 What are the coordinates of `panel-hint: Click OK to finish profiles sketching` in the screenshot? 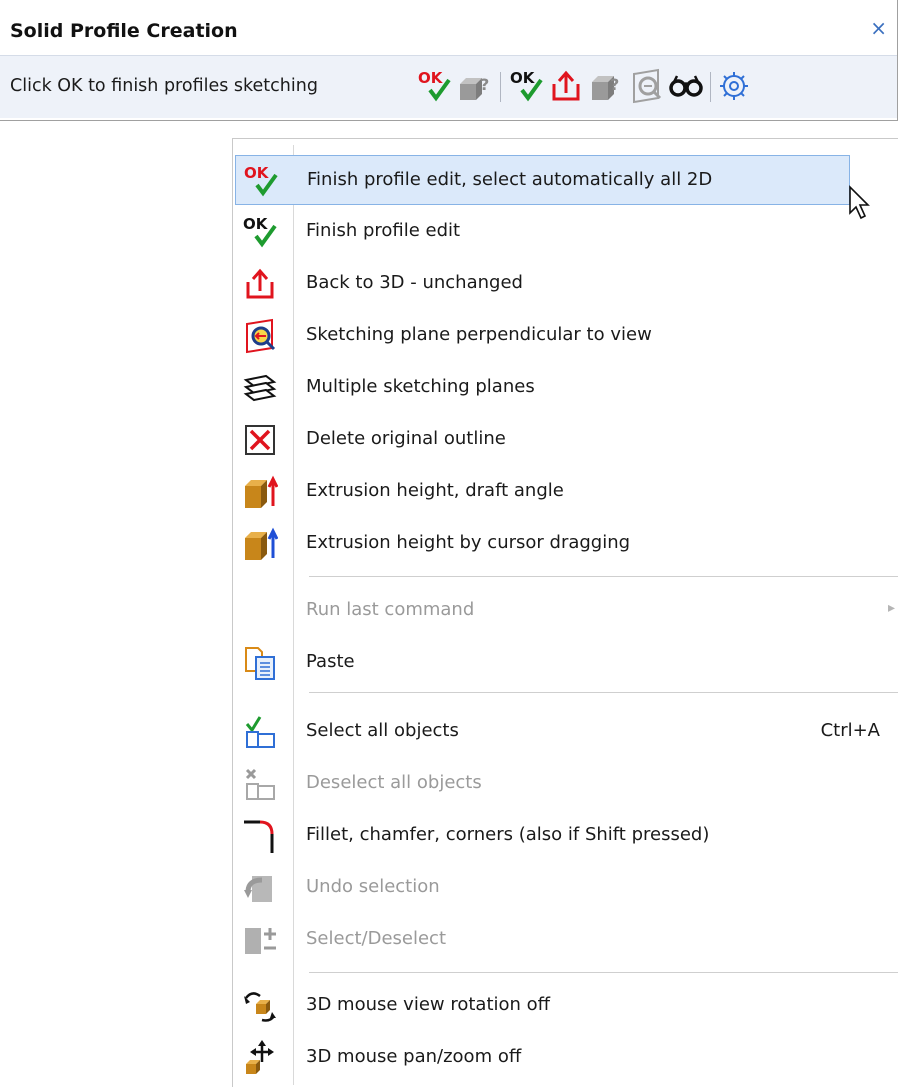 It's located at (164, 86).